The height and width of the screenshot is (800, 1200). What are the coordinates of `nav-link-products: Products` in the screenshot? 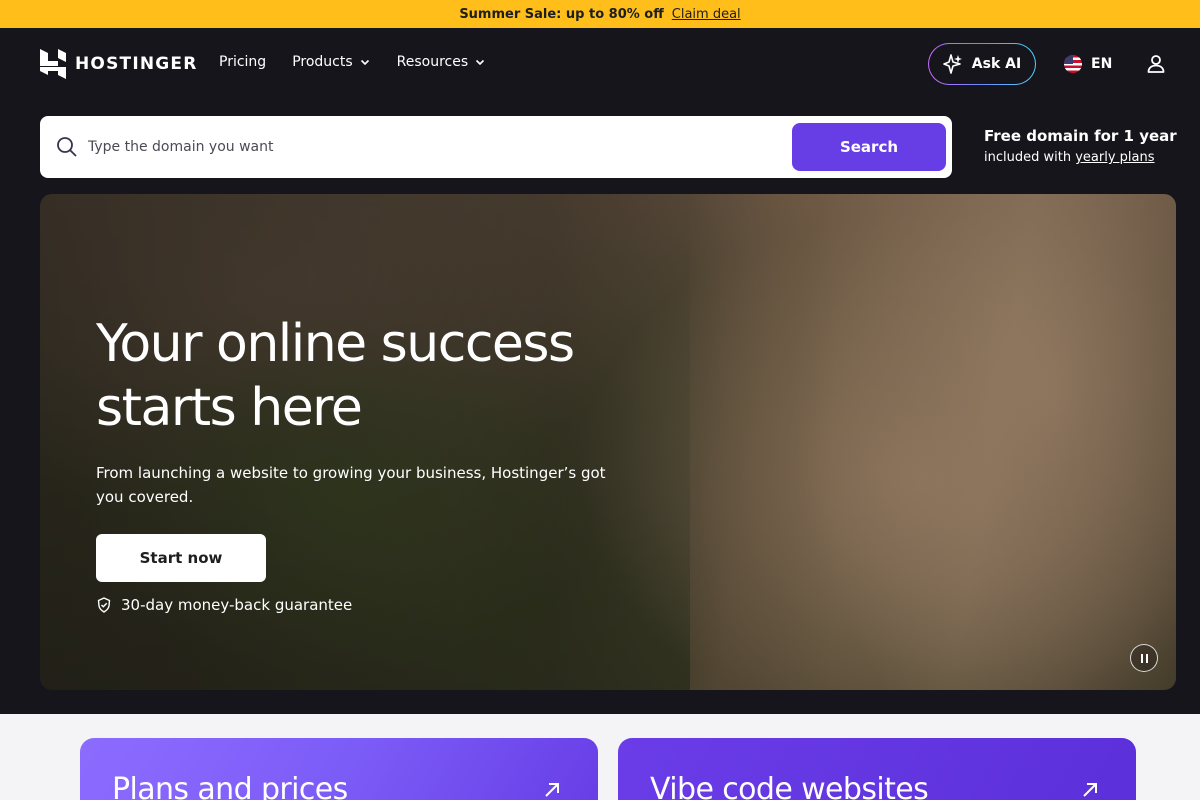 It's located at (331, 62).